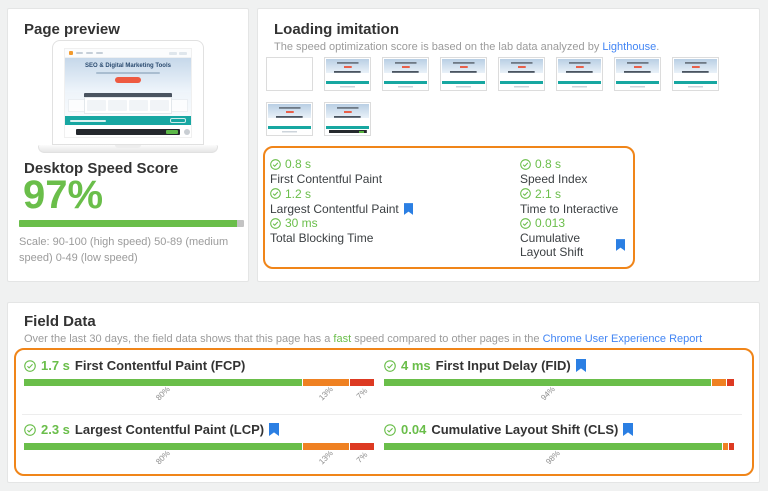 The width and height of the screenshot is (768, 491). Describe the element at coordinates (187, 132) in the screenshot. I see `site-scroll-top-button-graphic` at that location.